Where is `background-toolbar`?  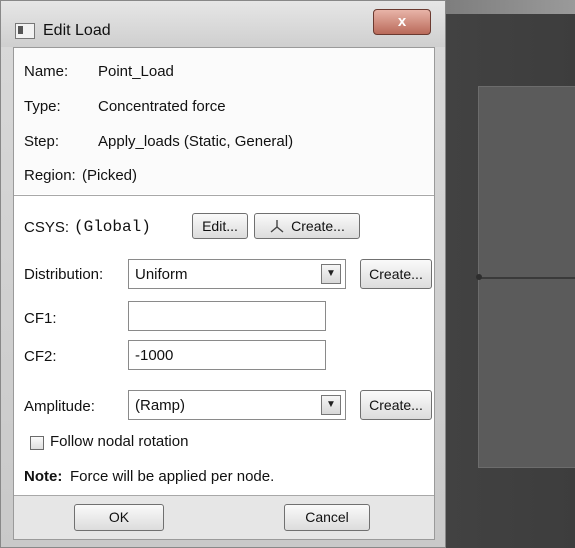 background-toolbar is located at coordinates (502, 7).